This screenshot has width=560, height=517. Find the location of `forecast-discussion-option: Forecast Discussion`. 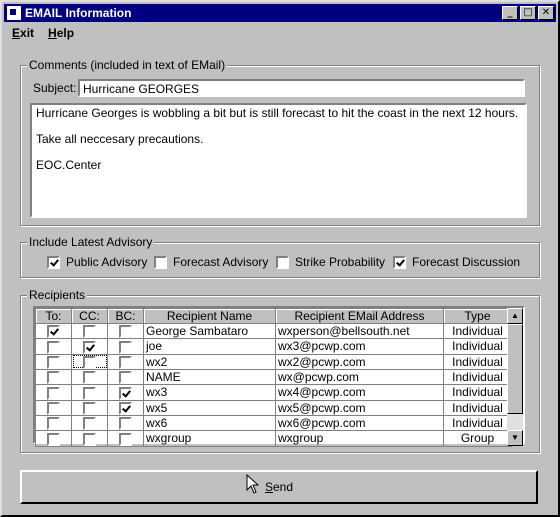

forecast-discussion-option: Forecast Discussion is located at coordinates (456, 262).